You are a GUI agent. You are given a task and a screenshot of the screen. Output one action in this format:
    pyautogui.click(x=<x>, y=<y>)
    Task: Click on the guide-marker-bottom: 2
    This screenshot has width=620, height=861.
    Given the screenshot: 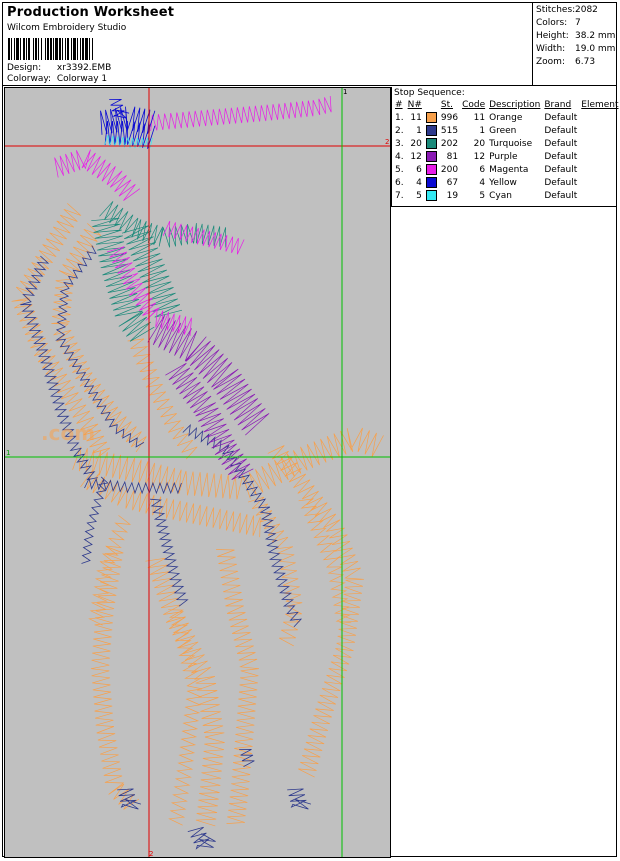 What is the action you would take?
    pyautogui.click(x=151, y=854)
    